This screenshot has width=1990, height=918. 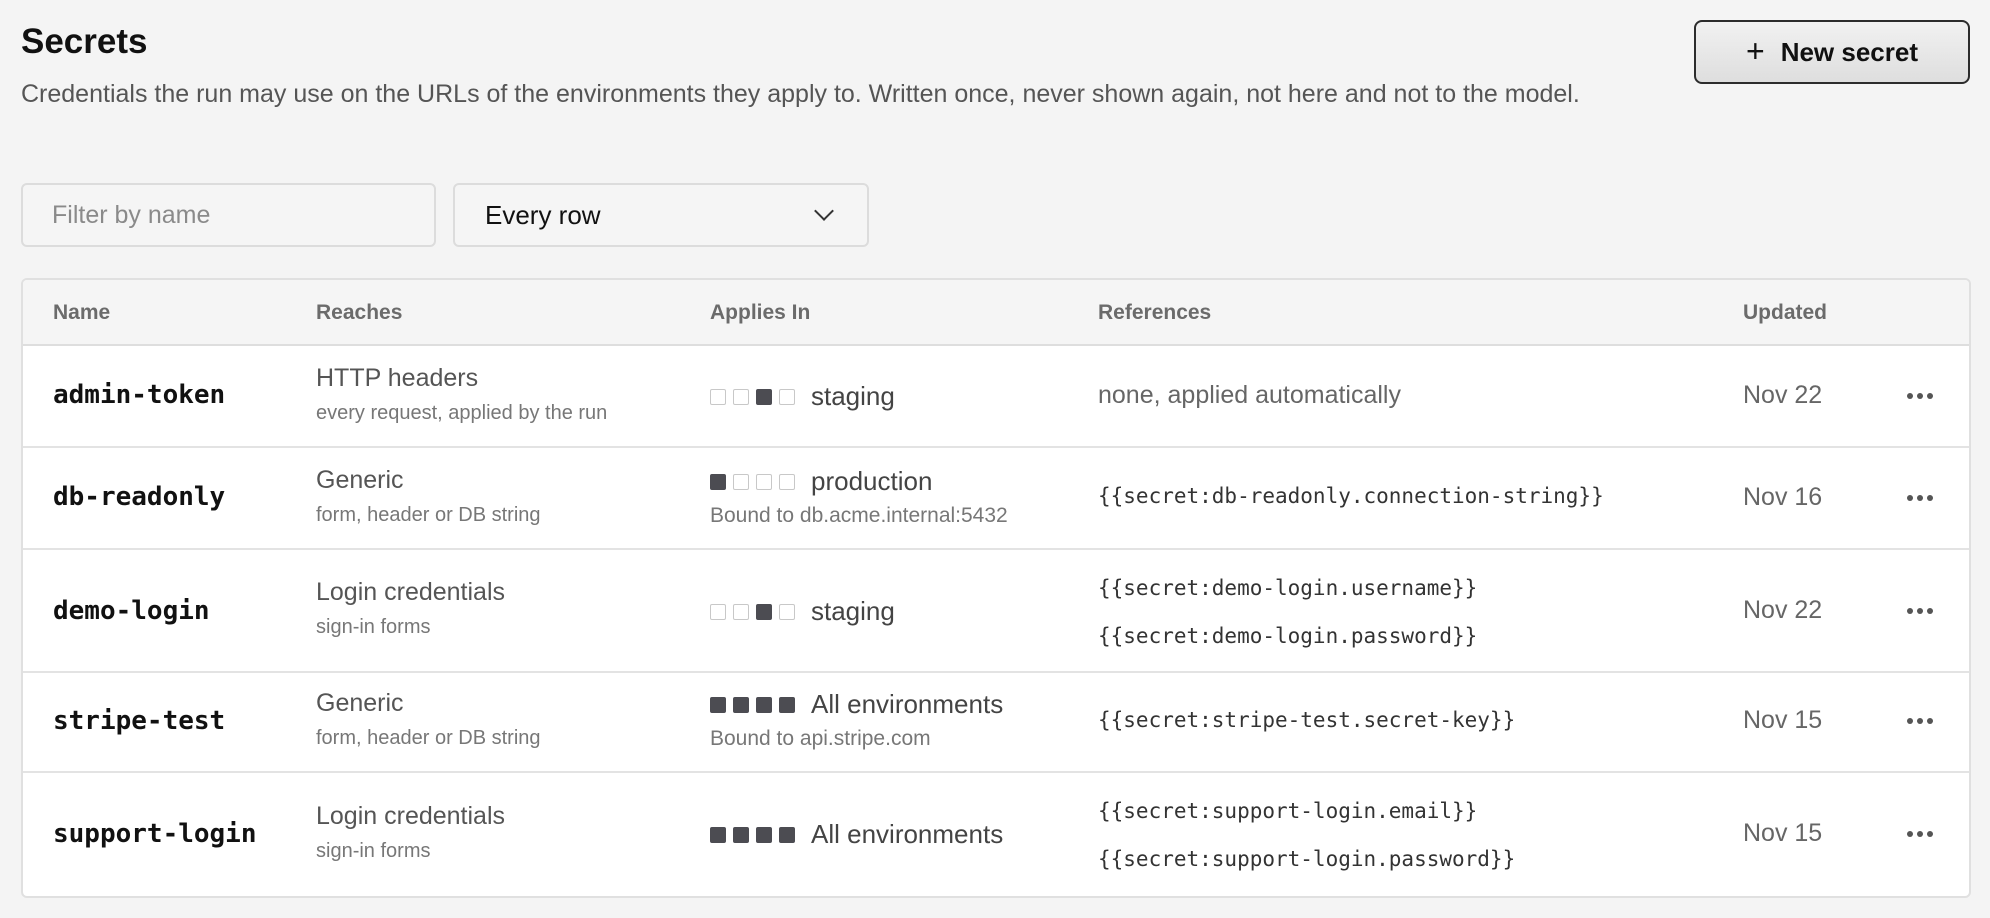 What do you see at coordinates (462, 413) in the screenshot?
I see `reach-detail: every request, applied by the run` at bounding box center [462, 413].